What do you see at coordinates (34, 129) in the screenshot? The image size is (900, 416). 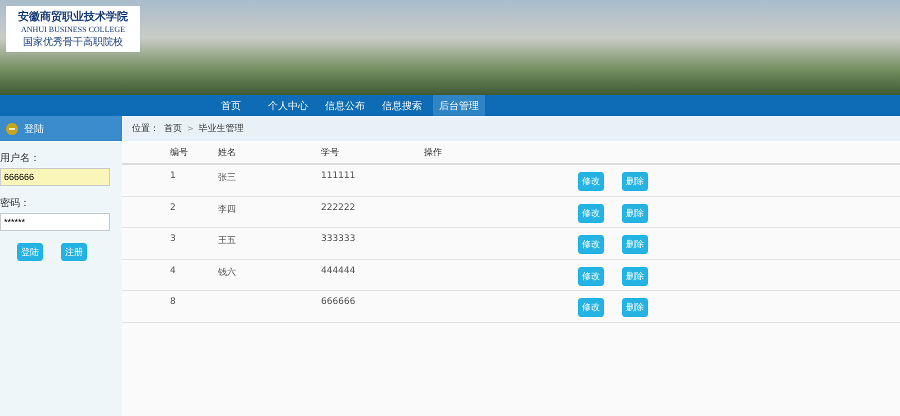 I see `sidebar-title: 登陆` at bounding box center [34, 129].